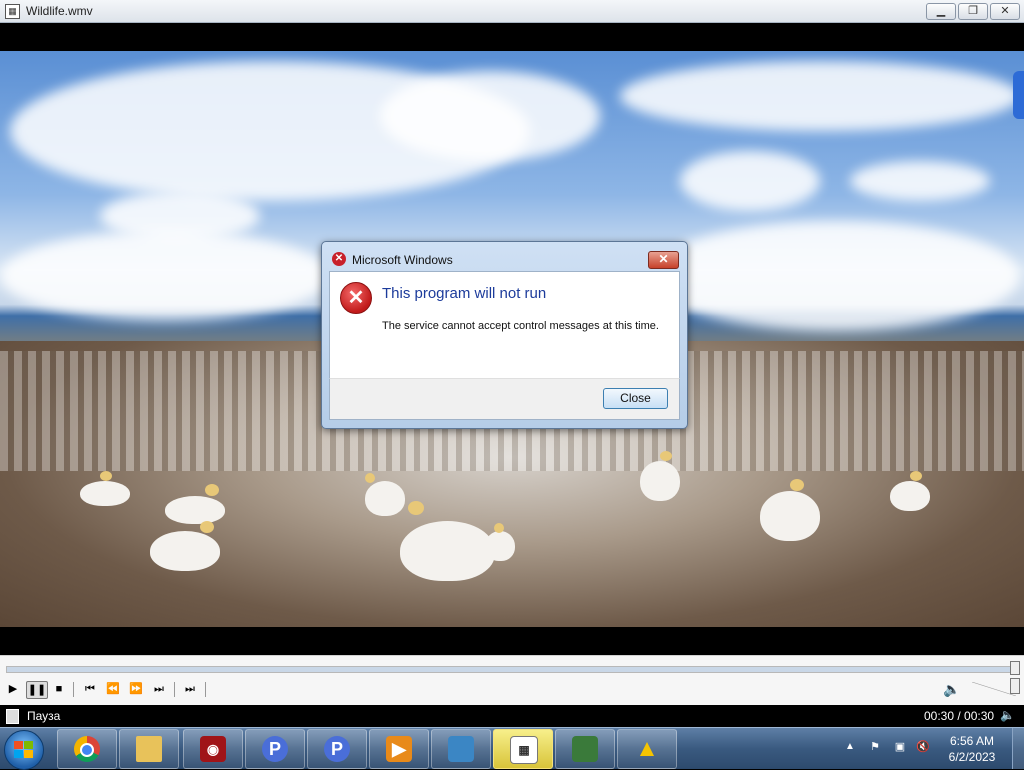  I want to click on rewind-icon: ⏪, so click(113, 689).